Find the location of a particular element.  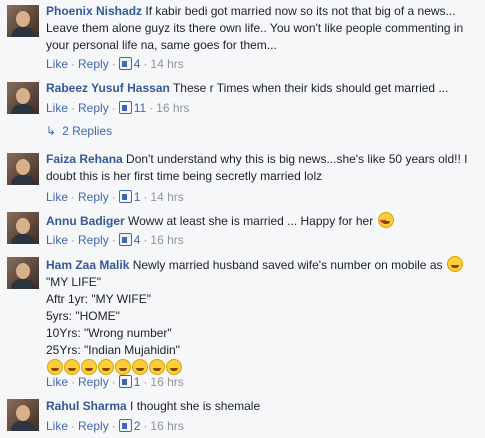

comment-line: "MY LIFE" is located at coordinates (73, 282).